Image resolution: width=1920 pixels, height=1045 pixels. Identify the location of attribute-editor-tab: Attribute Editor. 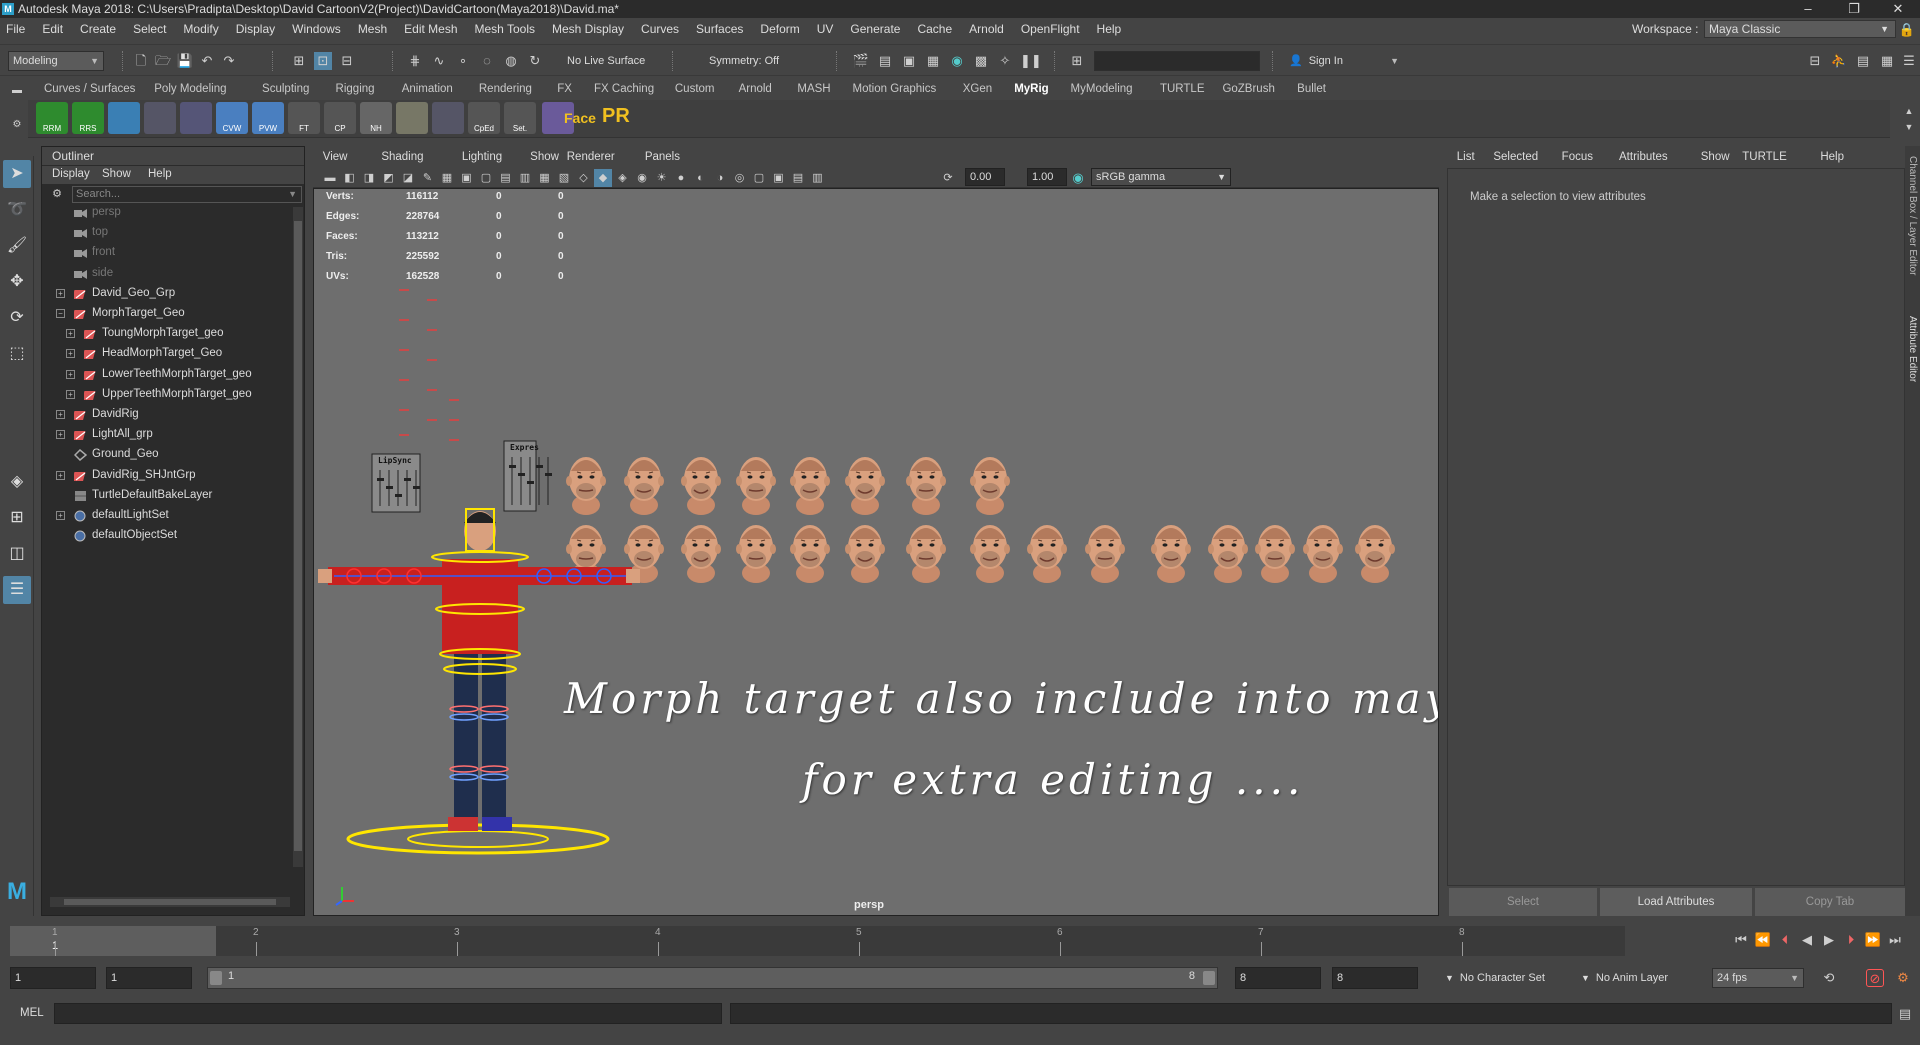
(1912, 349).